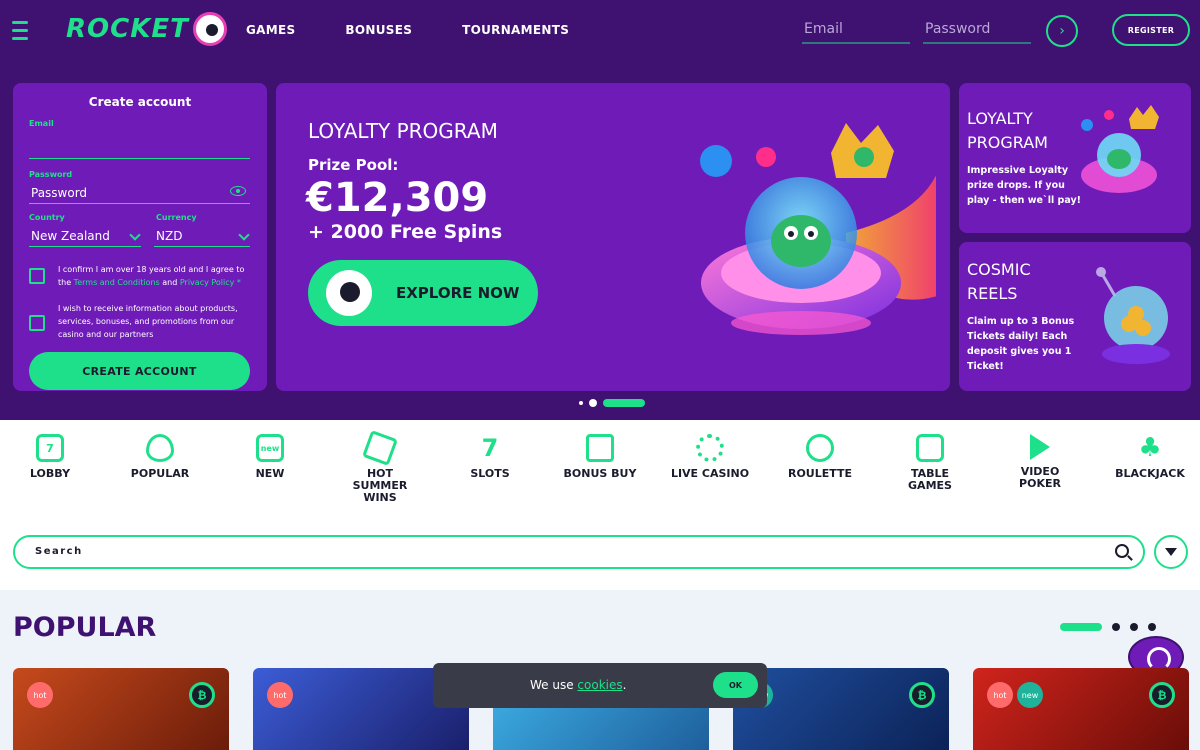 The height and width of the screenshot is (750, 1200). Describe the element at coordinates (1171, 552) in the screenshot. I see `filter-button` at that location.